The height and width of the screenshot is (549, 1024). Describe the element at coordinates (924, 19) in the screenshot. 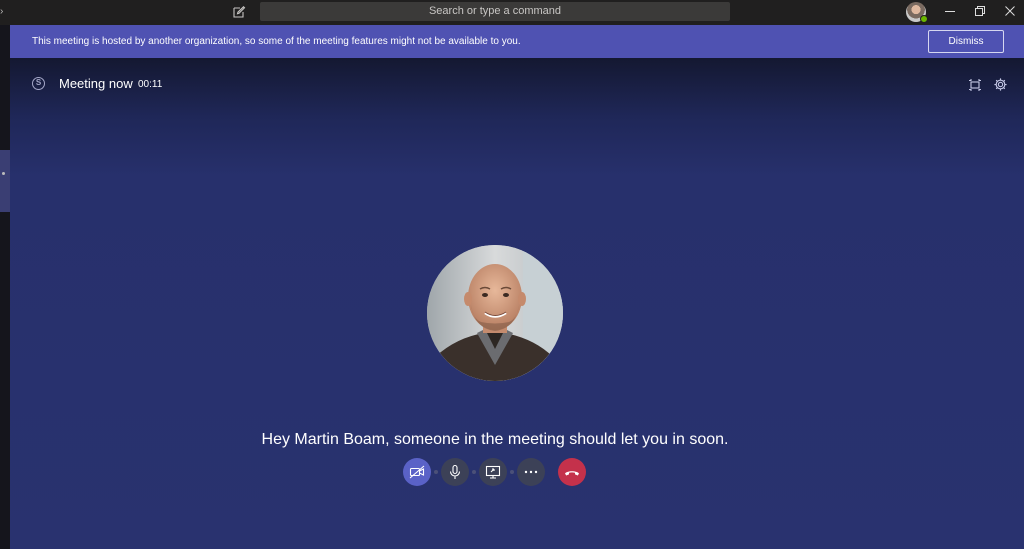

I see `presence-available-icon` at that location.